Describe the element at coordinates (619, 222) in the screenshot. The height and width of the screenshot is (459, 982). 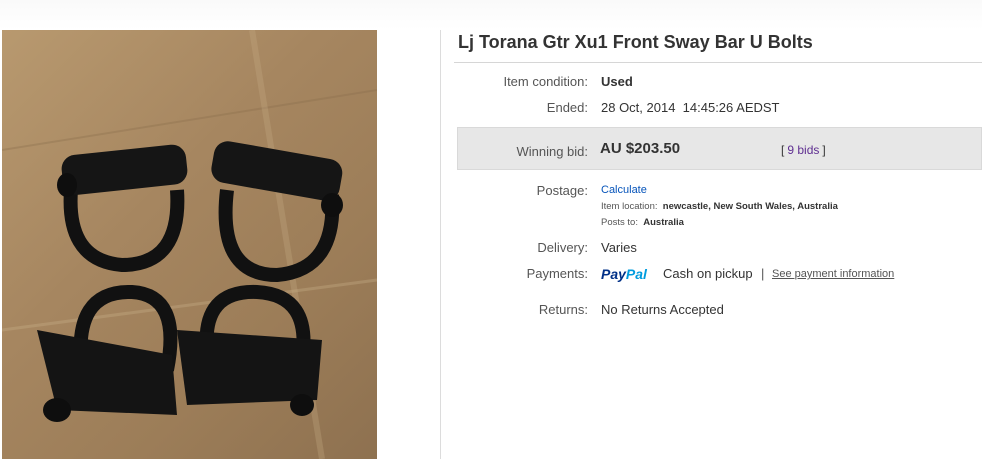
I see `posts-to-label: Posts to:` at that location.